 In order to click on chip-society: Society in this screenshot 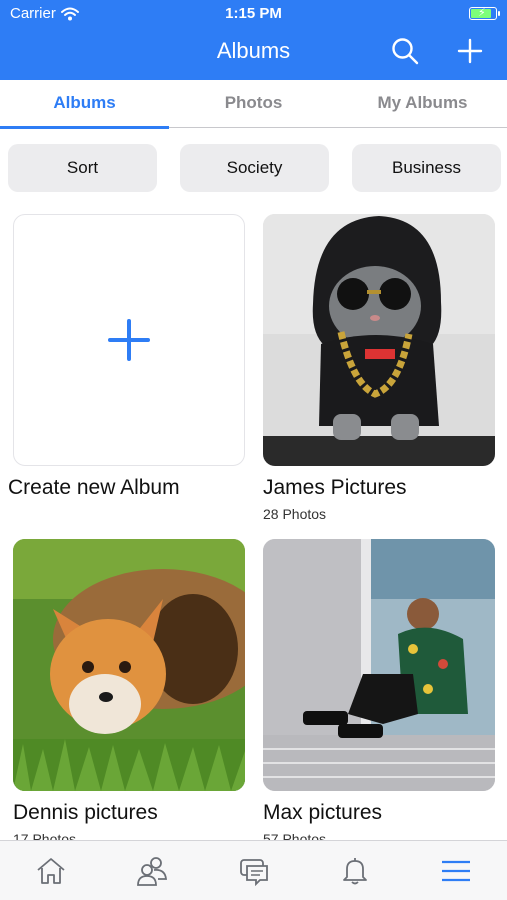, I will do `click(254, 168)`.